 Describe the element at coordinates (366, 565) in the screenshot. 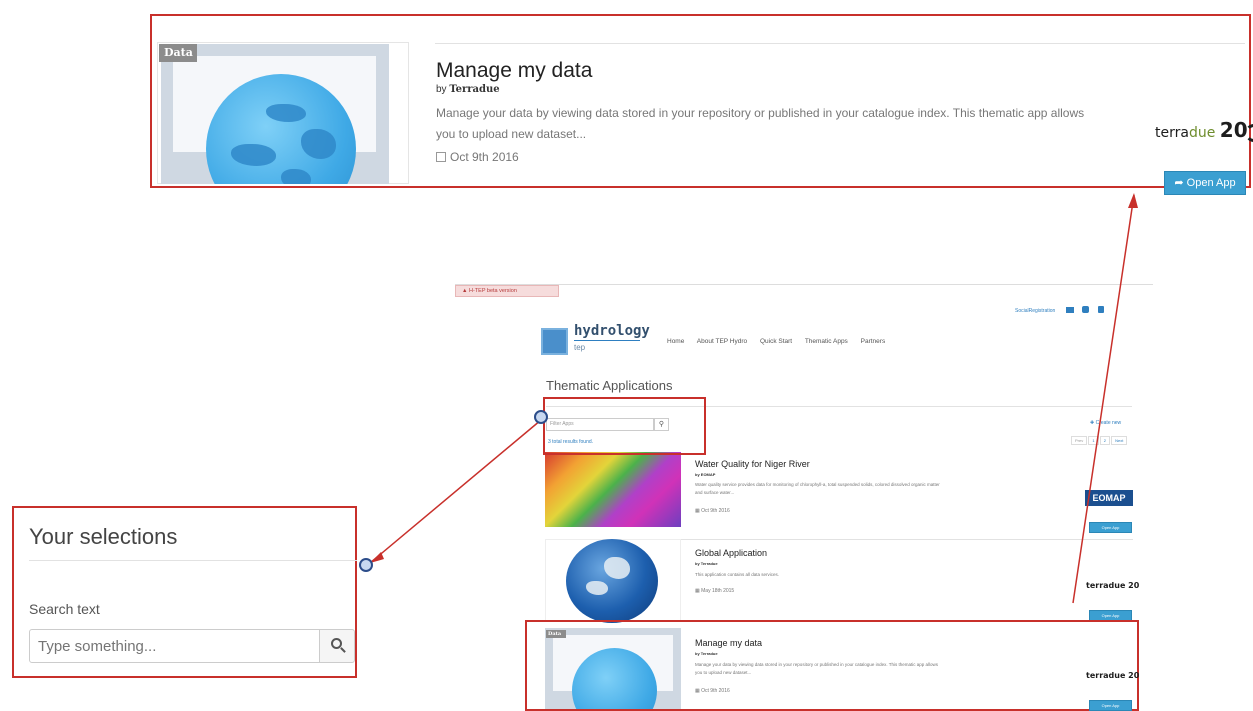

I see `anchor-dot-selections` at that location.